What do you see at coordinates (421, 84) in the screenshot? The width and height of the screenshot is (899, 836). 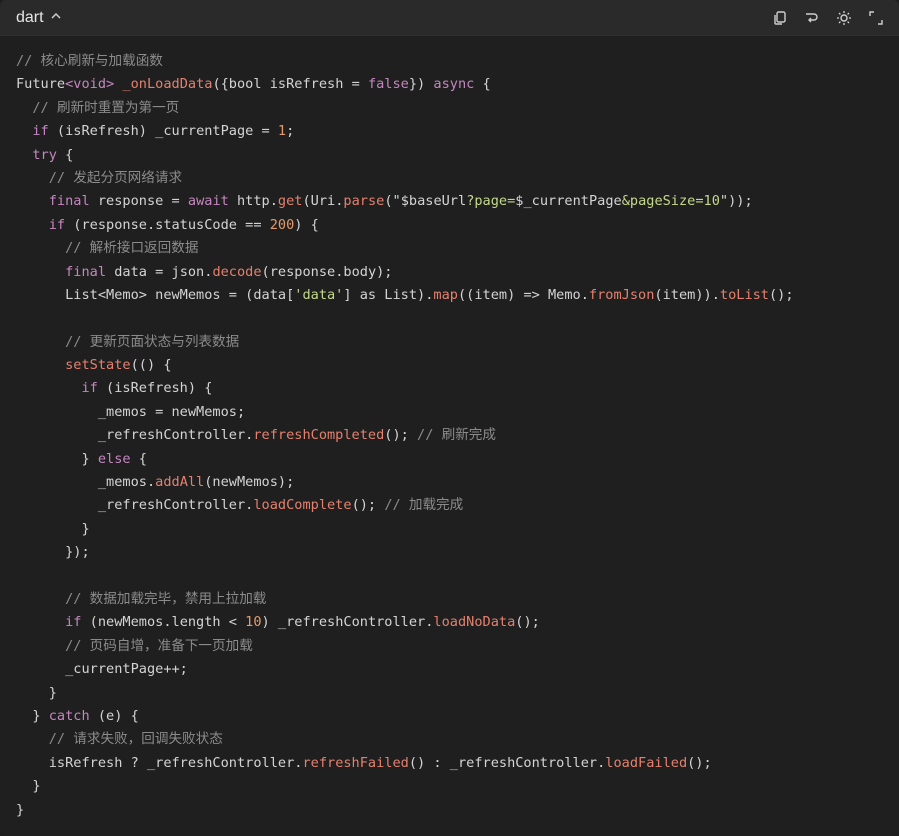 I see `code-token: })` at bounding box center [421, 84].